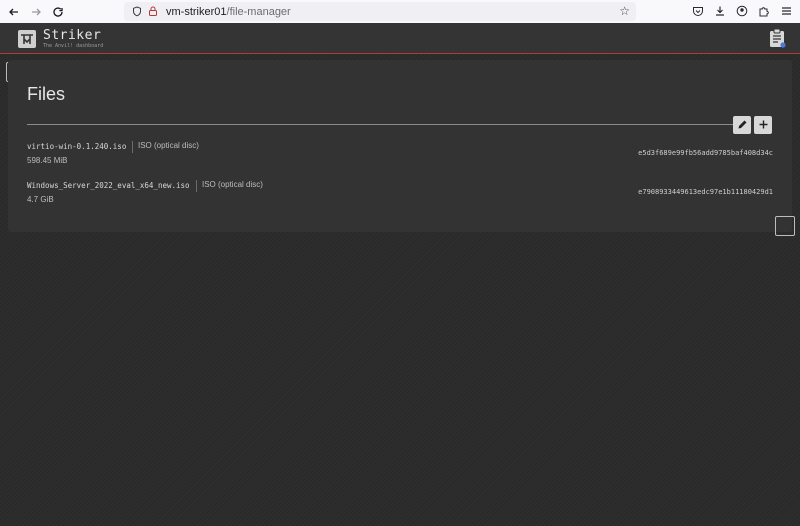 The height and width of the screenshot is (526, 800). What do you see at coordinates (27, 39) in the screenshot?
I see `striker-logo-icon` at bounding box center [27, 39].